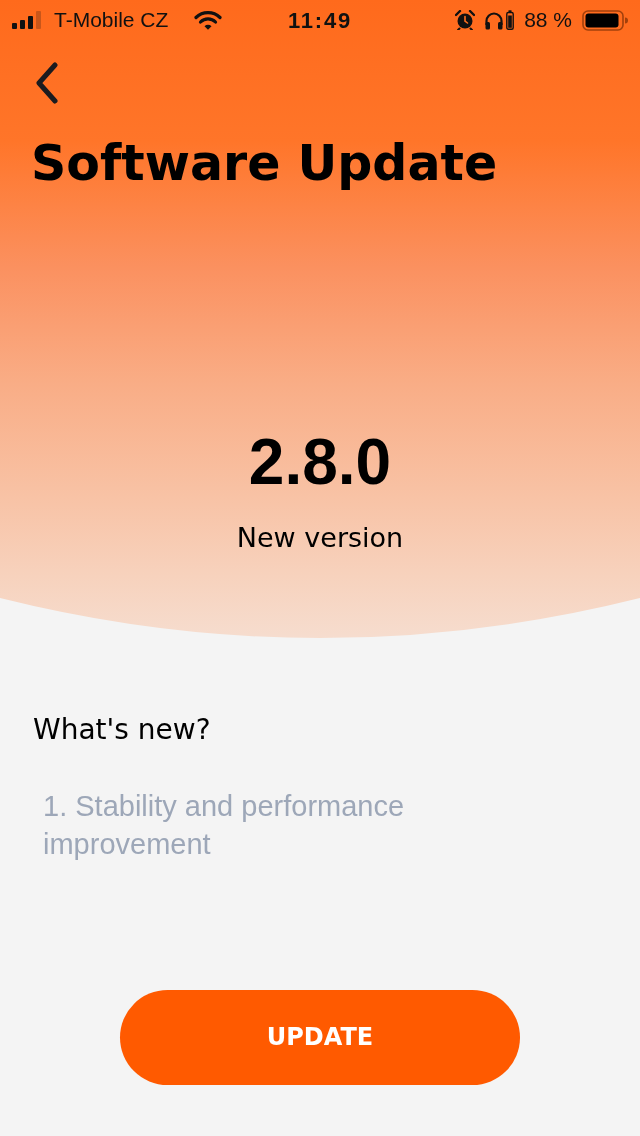  Describe the element at coordinates (224, 825) in the screenshot. I see `change-item: 1. Stability and performance improvement` at that location.